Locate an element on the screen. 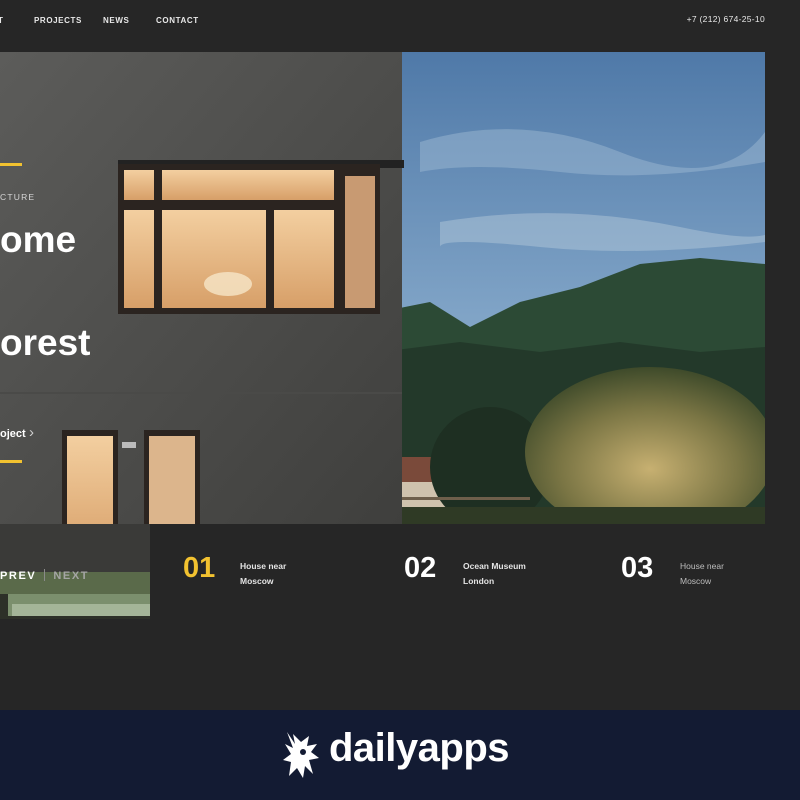  brand-name: dailyapps is located at coordinates (419, 748).